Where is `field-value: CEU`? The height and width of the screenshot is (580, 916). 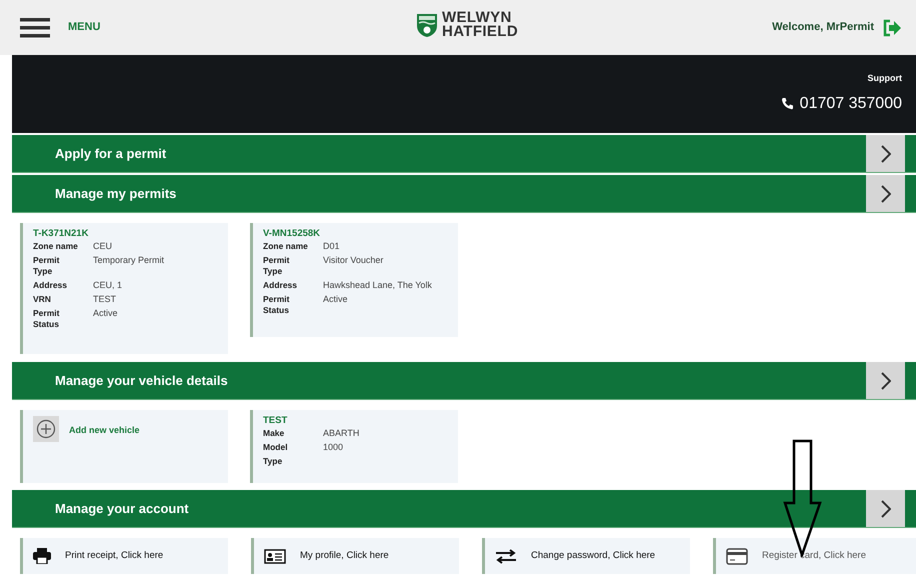
field-value: CEU is located at coordinates (103, 246).